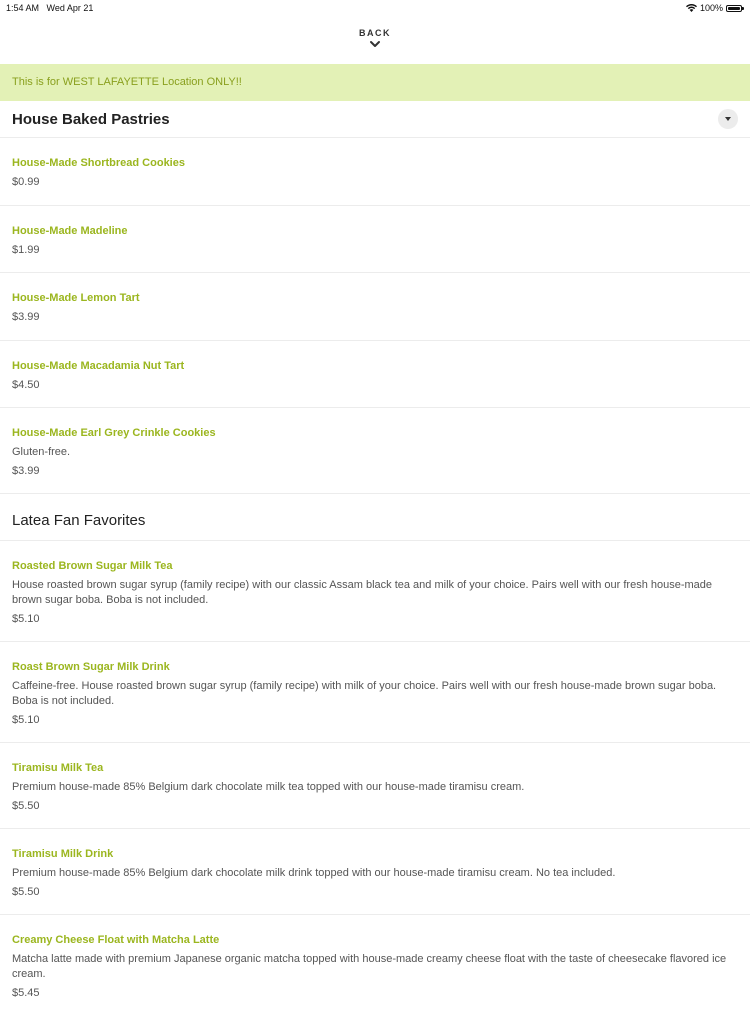 Image resolution: width=750 pixels, height=1016 pixels. I want to click on item-name: Creamy Cheese Float with Matcha Latte, so click(116, 940).